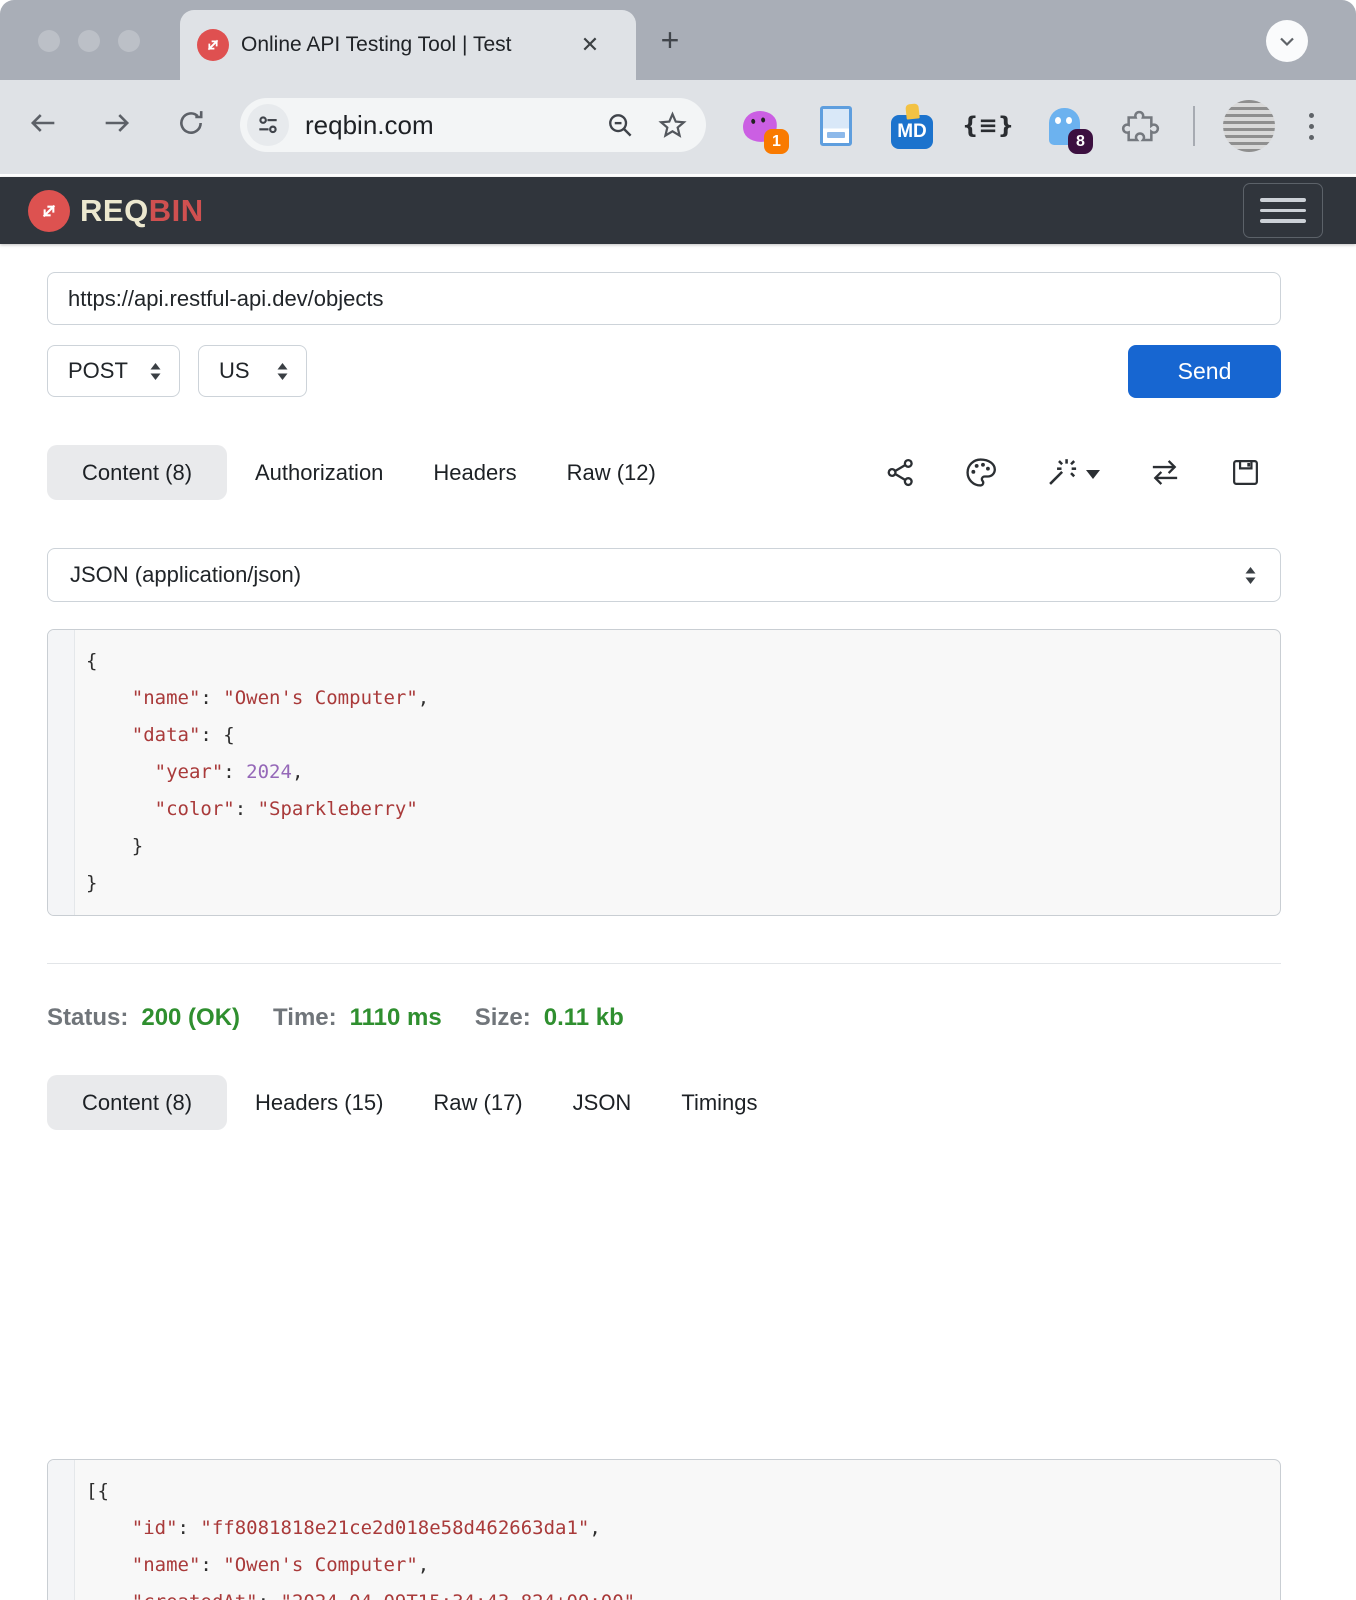 The height and width of the screenshot is (1600, 1356). What do you see at coordinates (719, 1103) in the screenshot?
I see `resp-tab-timings: Timings` at bounding box center [719, 1103].